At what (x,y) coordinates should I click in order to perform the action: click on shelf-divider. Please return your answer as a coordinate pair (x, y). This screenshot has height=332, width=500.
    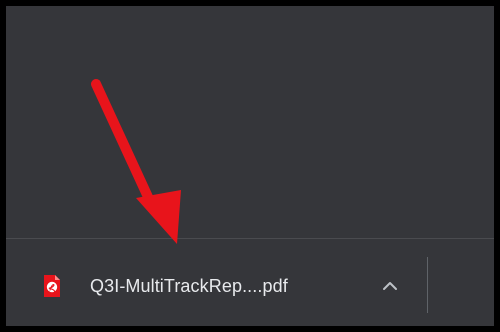
    Looking at the image, I should click on (427, 285).